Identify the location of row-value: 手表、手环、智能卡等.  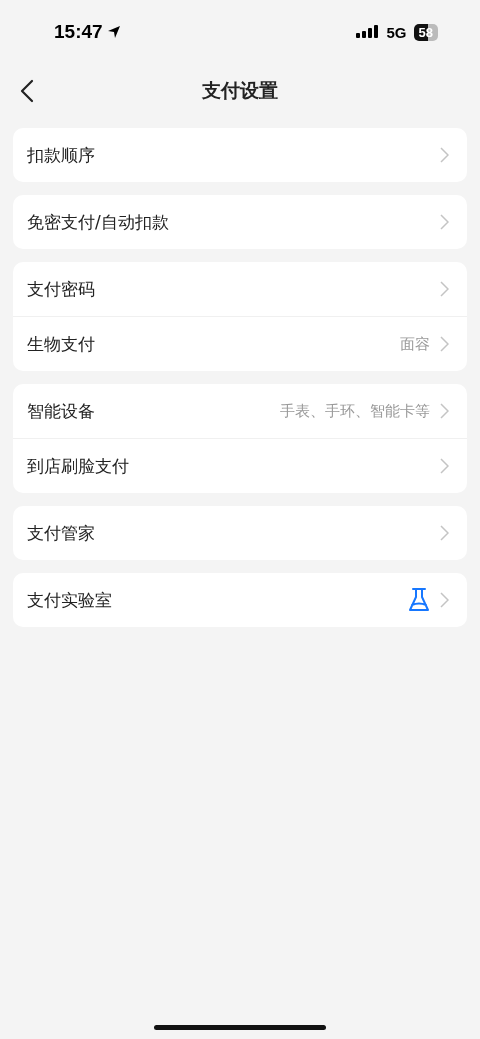
(355, 411).